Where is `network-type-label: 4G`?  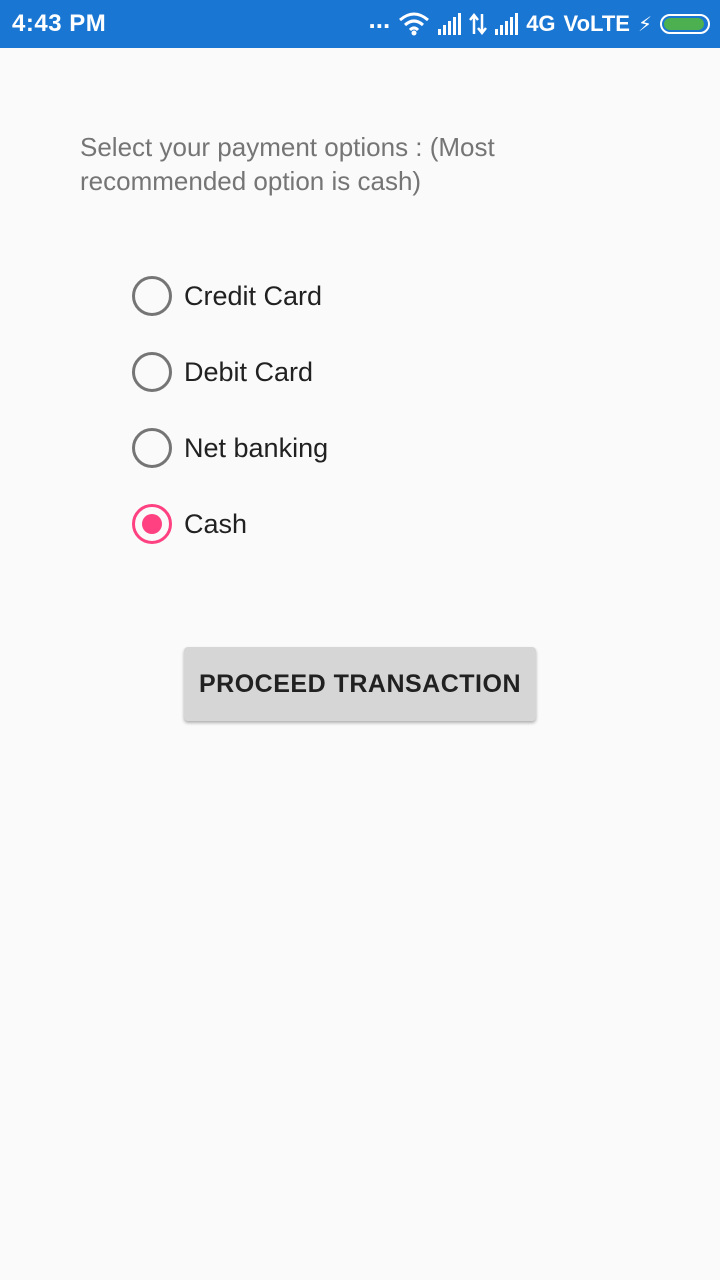 network-type-label: 4G is located at coordinates (541, 23).